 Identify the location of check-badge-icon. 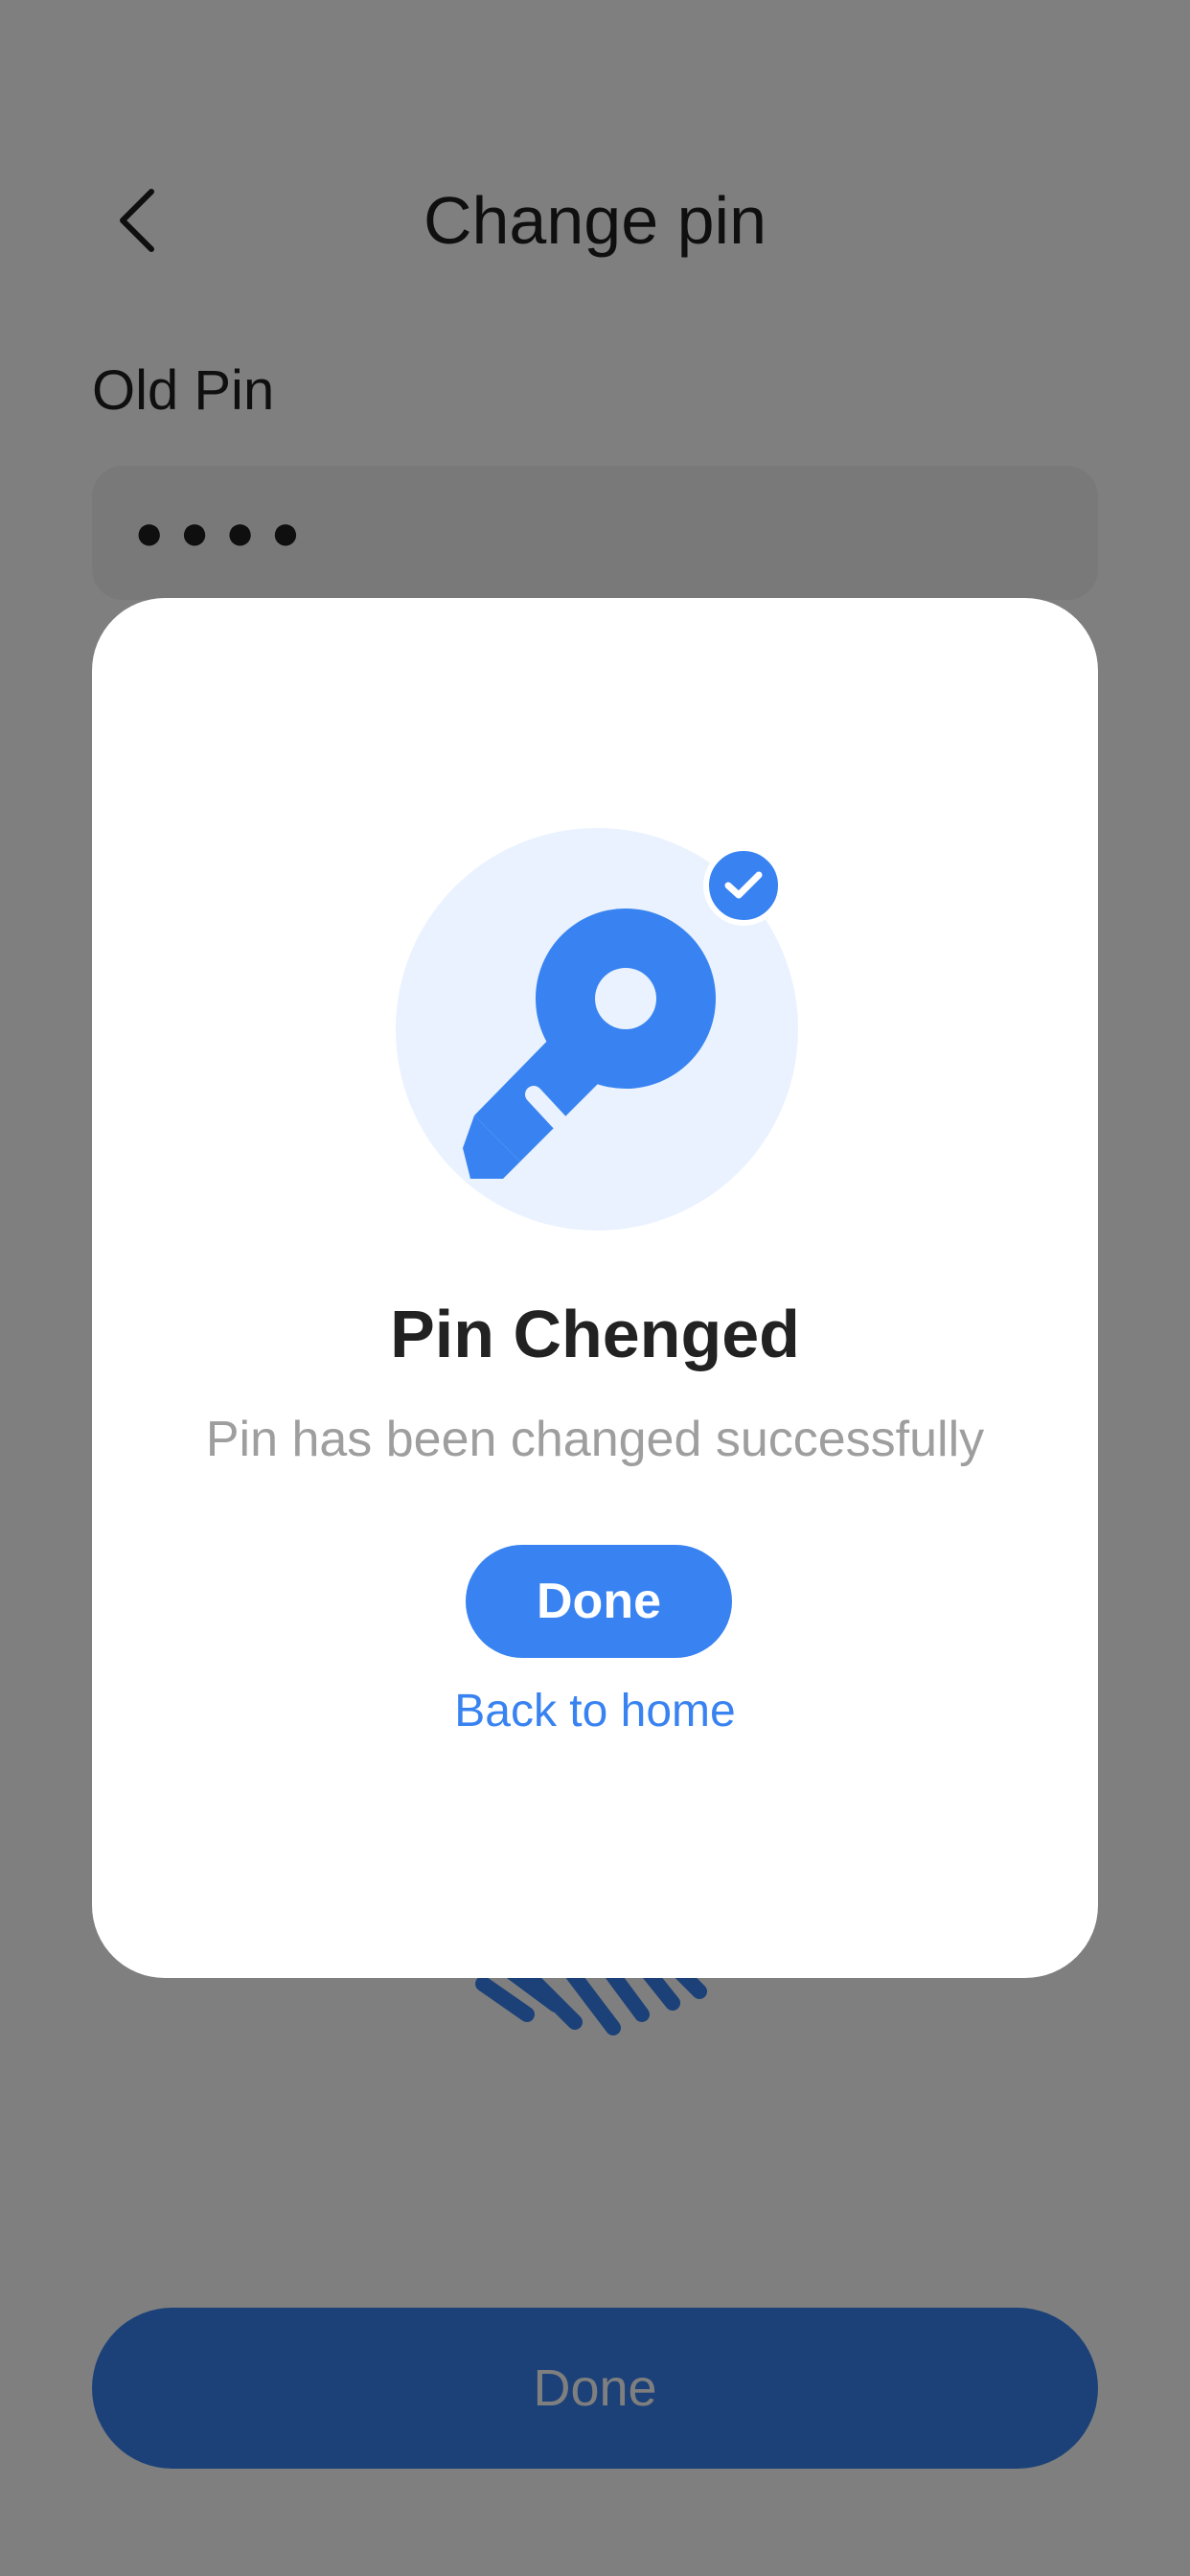
(744, 885).